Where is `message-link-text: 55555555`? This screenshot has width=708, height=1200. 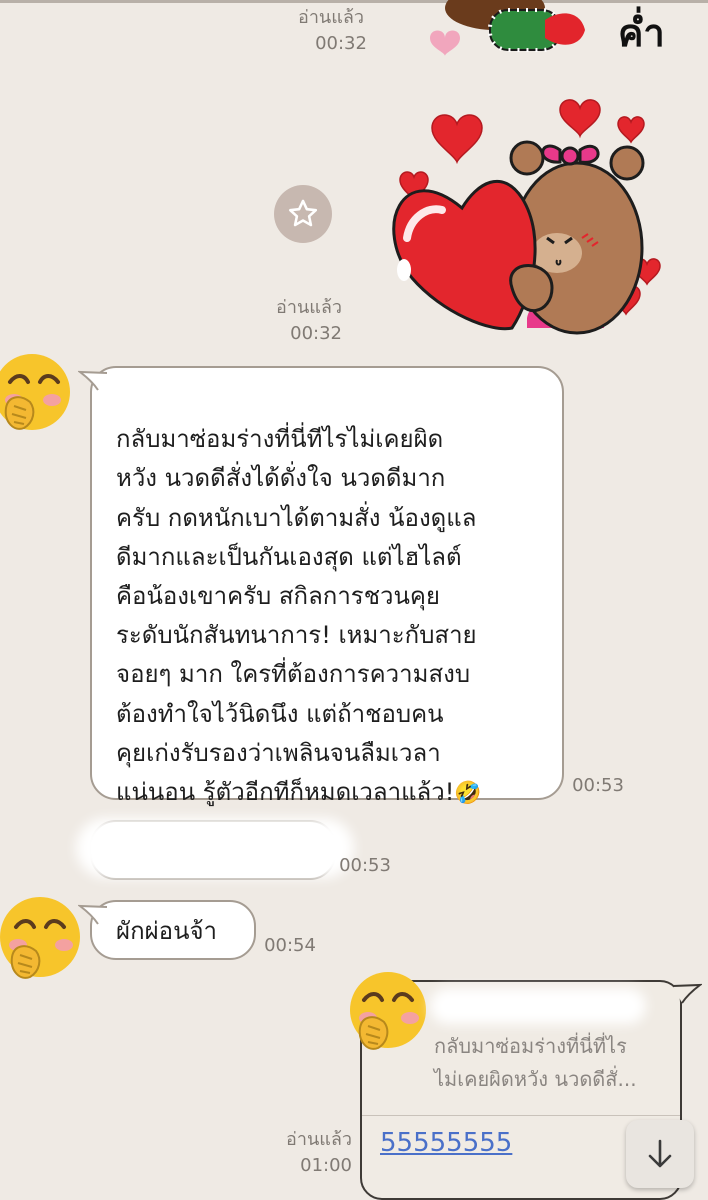 message-link-text: 55555555 is located at coordinates (446, 1143).